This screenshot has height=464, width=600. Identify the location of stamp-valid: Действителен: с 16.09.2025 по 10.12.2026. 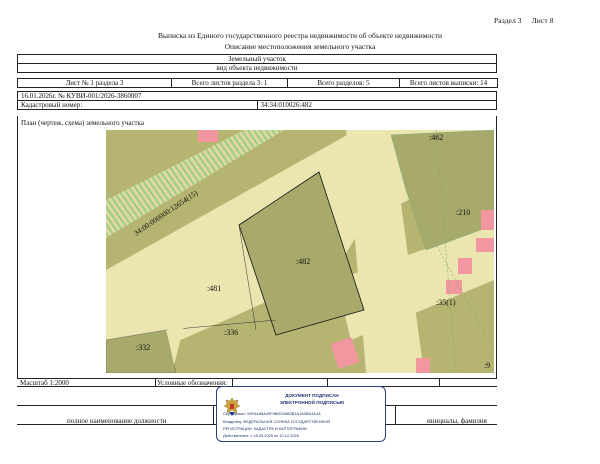
(261, 435).